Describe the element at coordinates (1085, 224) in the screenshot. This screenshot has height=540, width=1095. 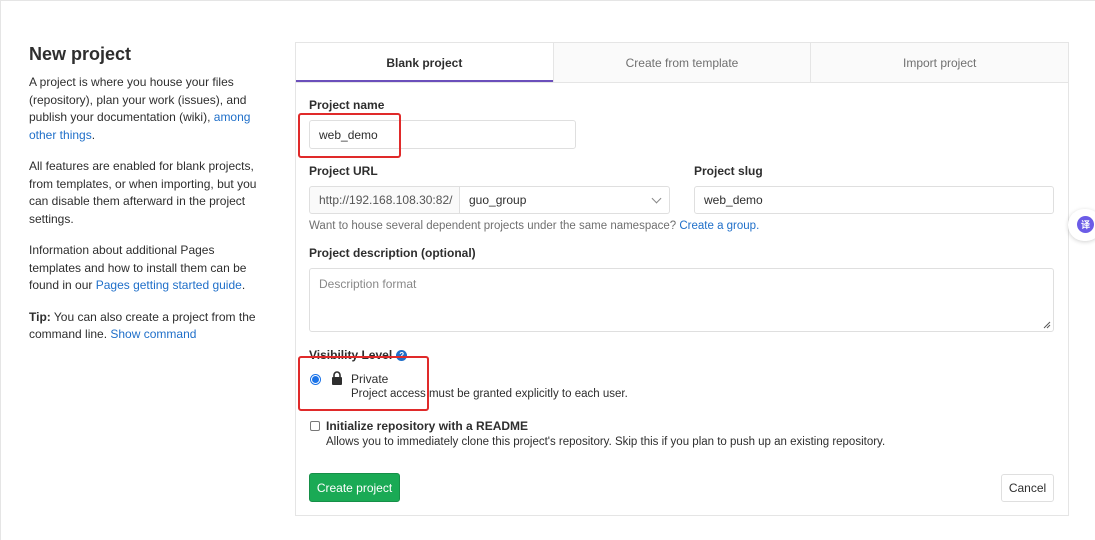
I see `translate-icon: 译` at that location.